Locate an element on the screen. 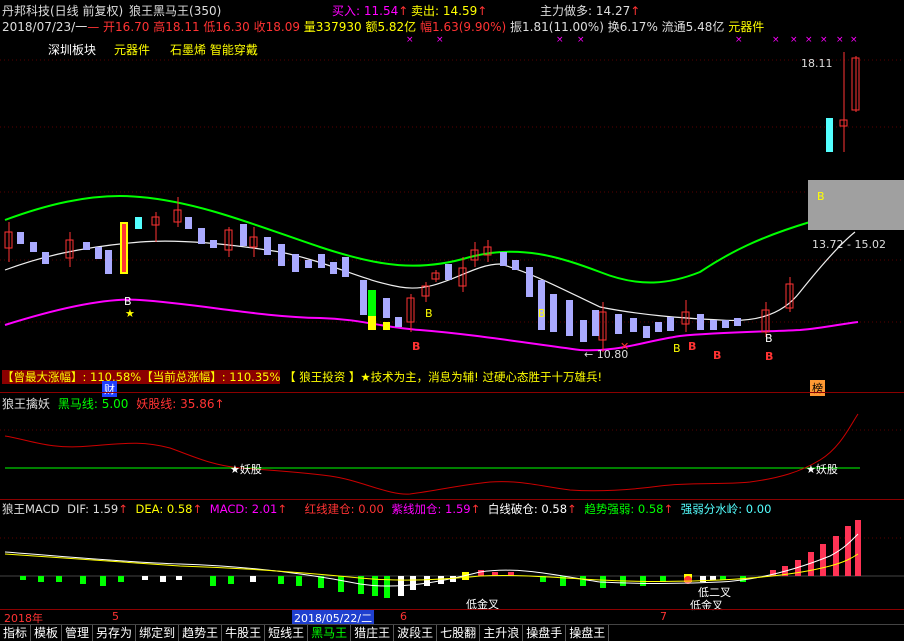  sell-readout: 卖出: 14.59↑ is located at coordinates (449, 11).